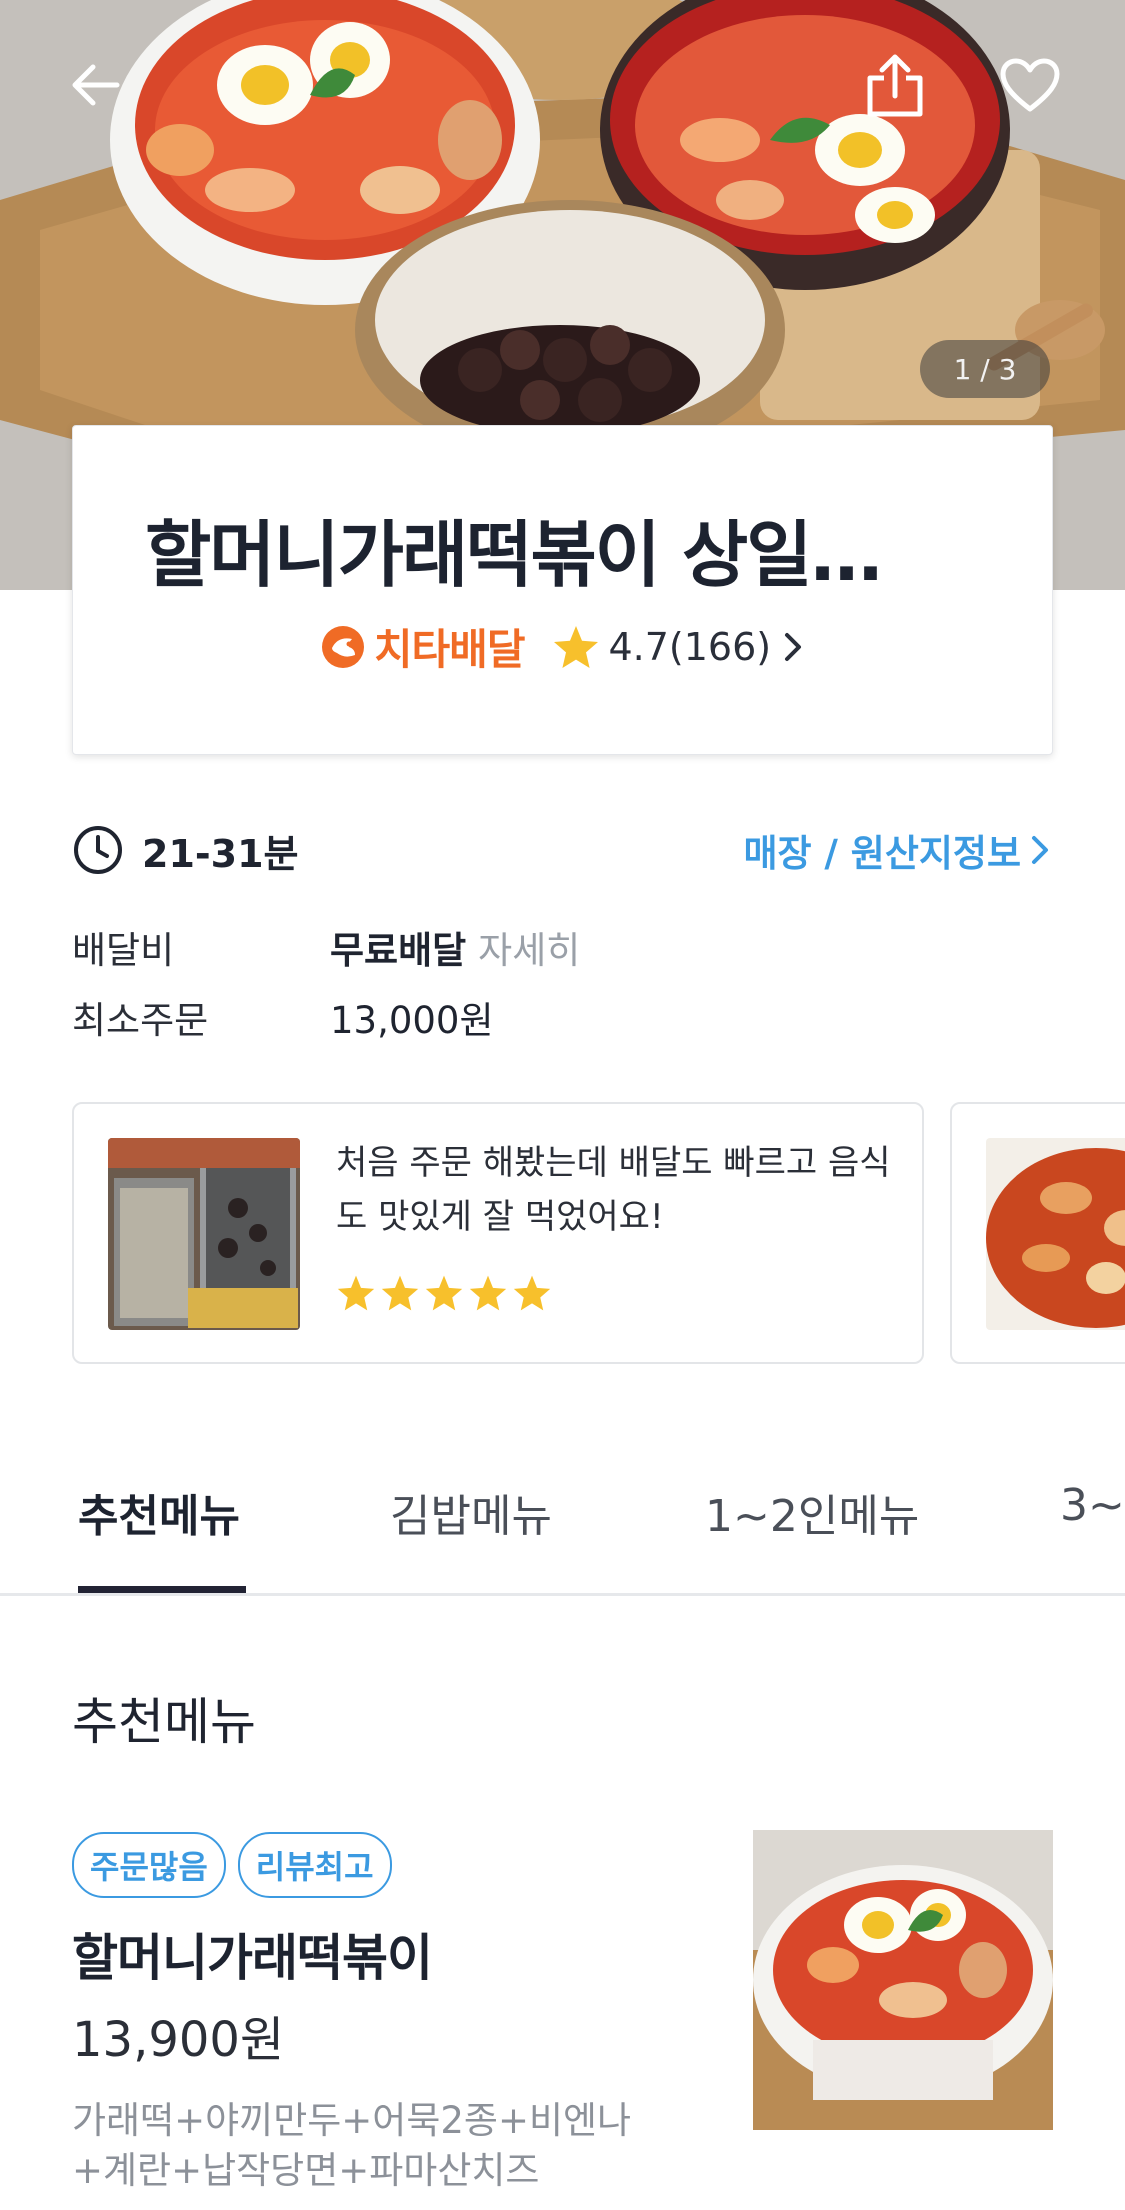  What do you see at coordinates (342, 646) in the screenshot?
I see `cheetah-logo-icon` at bounding box center [342, 646].